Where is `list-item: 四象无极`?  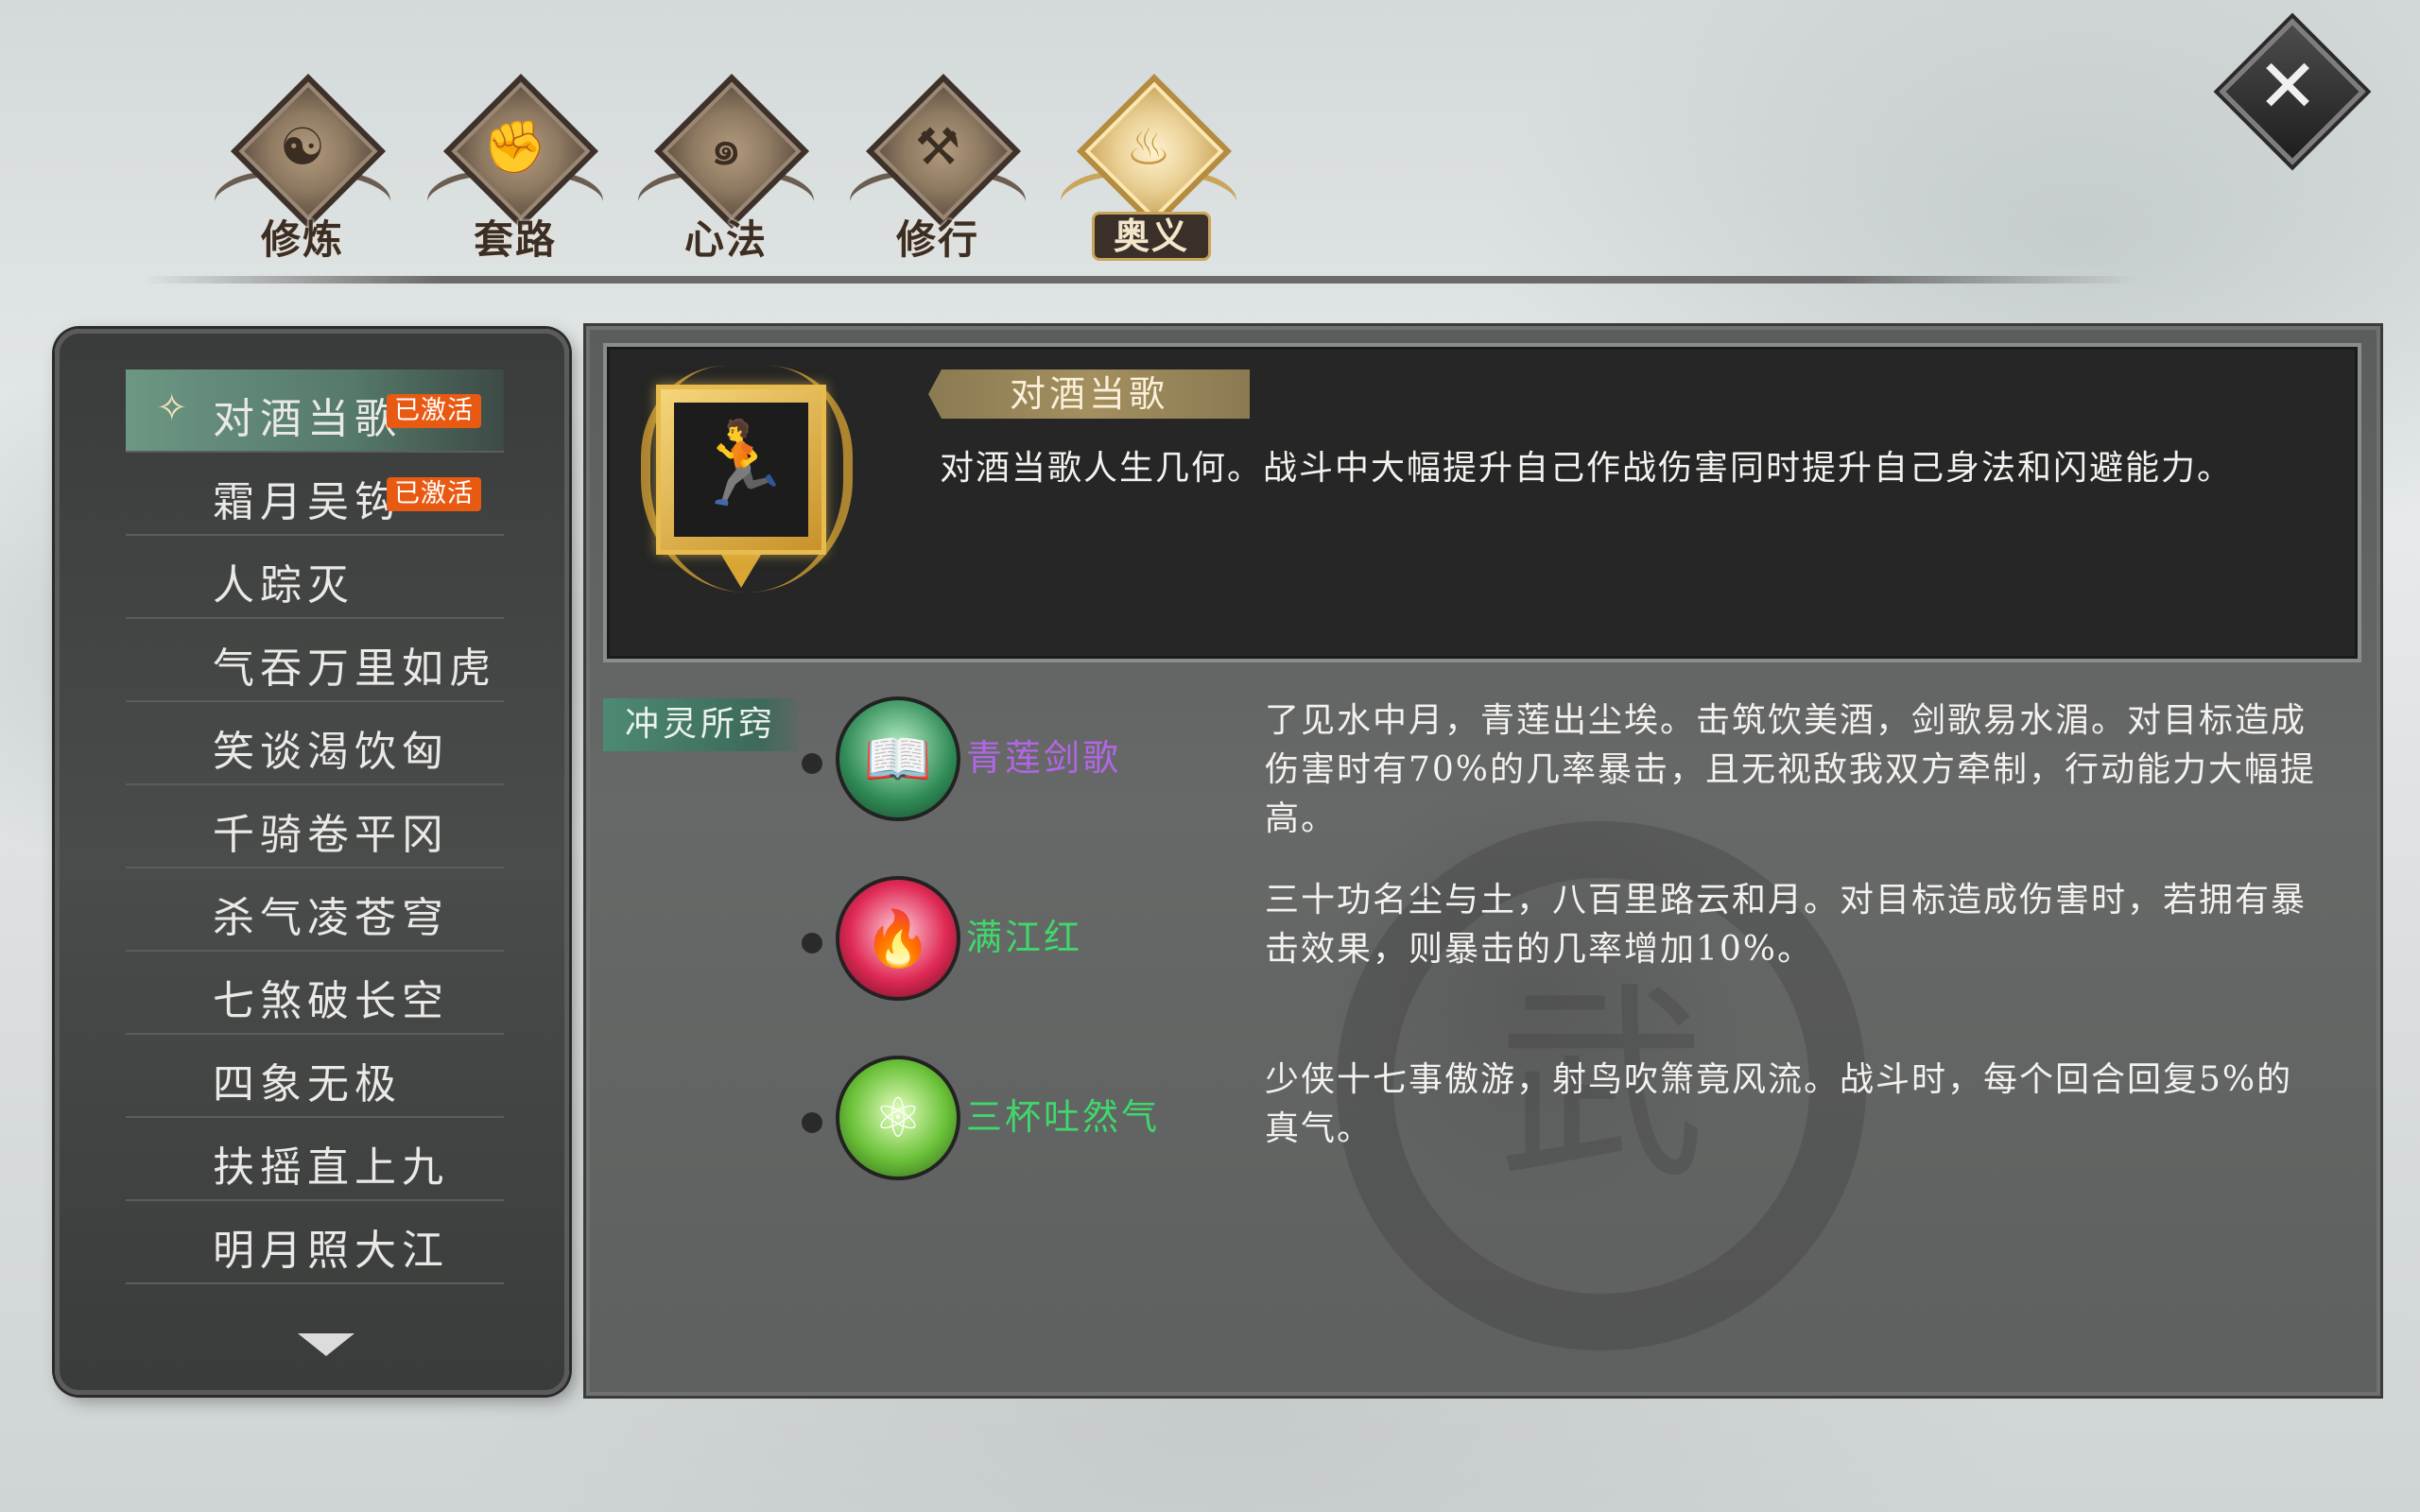
list-item: 四象无极 is located at coordinates (315, 1076).